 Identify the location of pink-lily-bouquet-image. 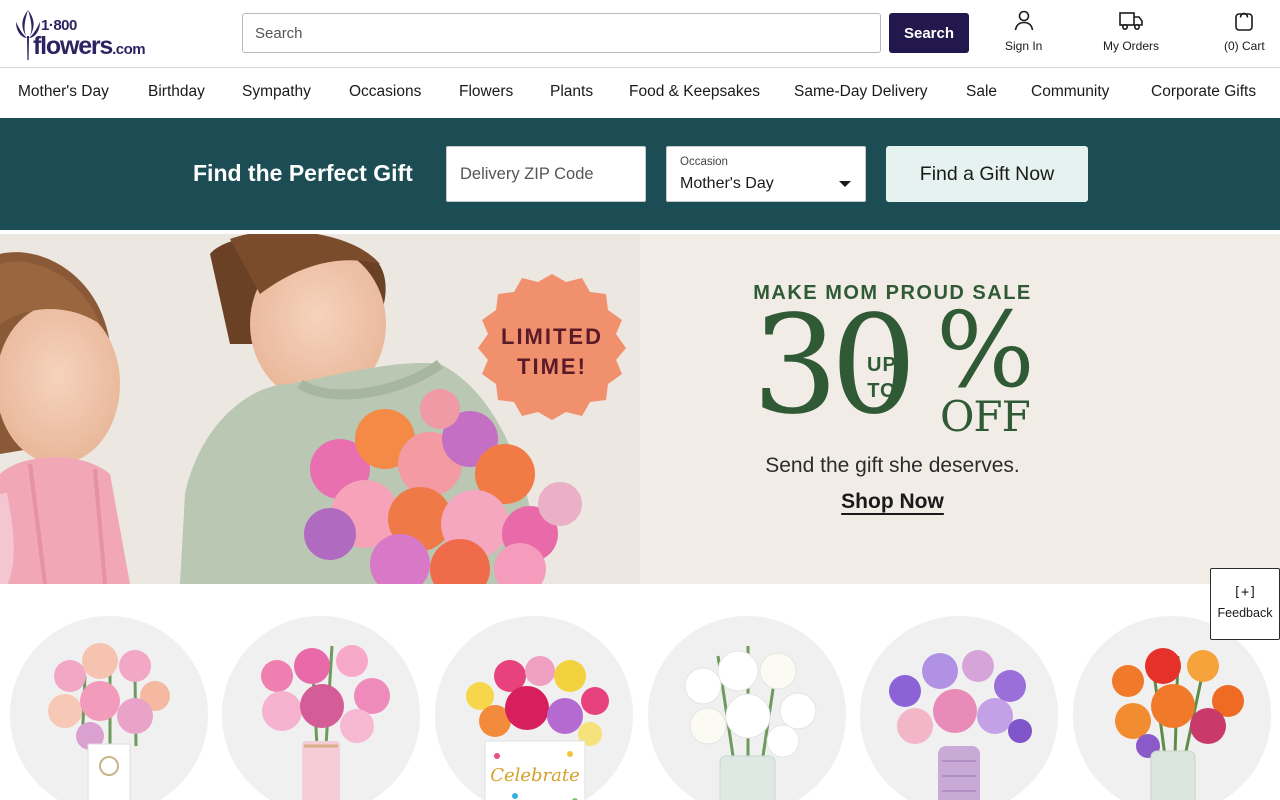
(321, 708).